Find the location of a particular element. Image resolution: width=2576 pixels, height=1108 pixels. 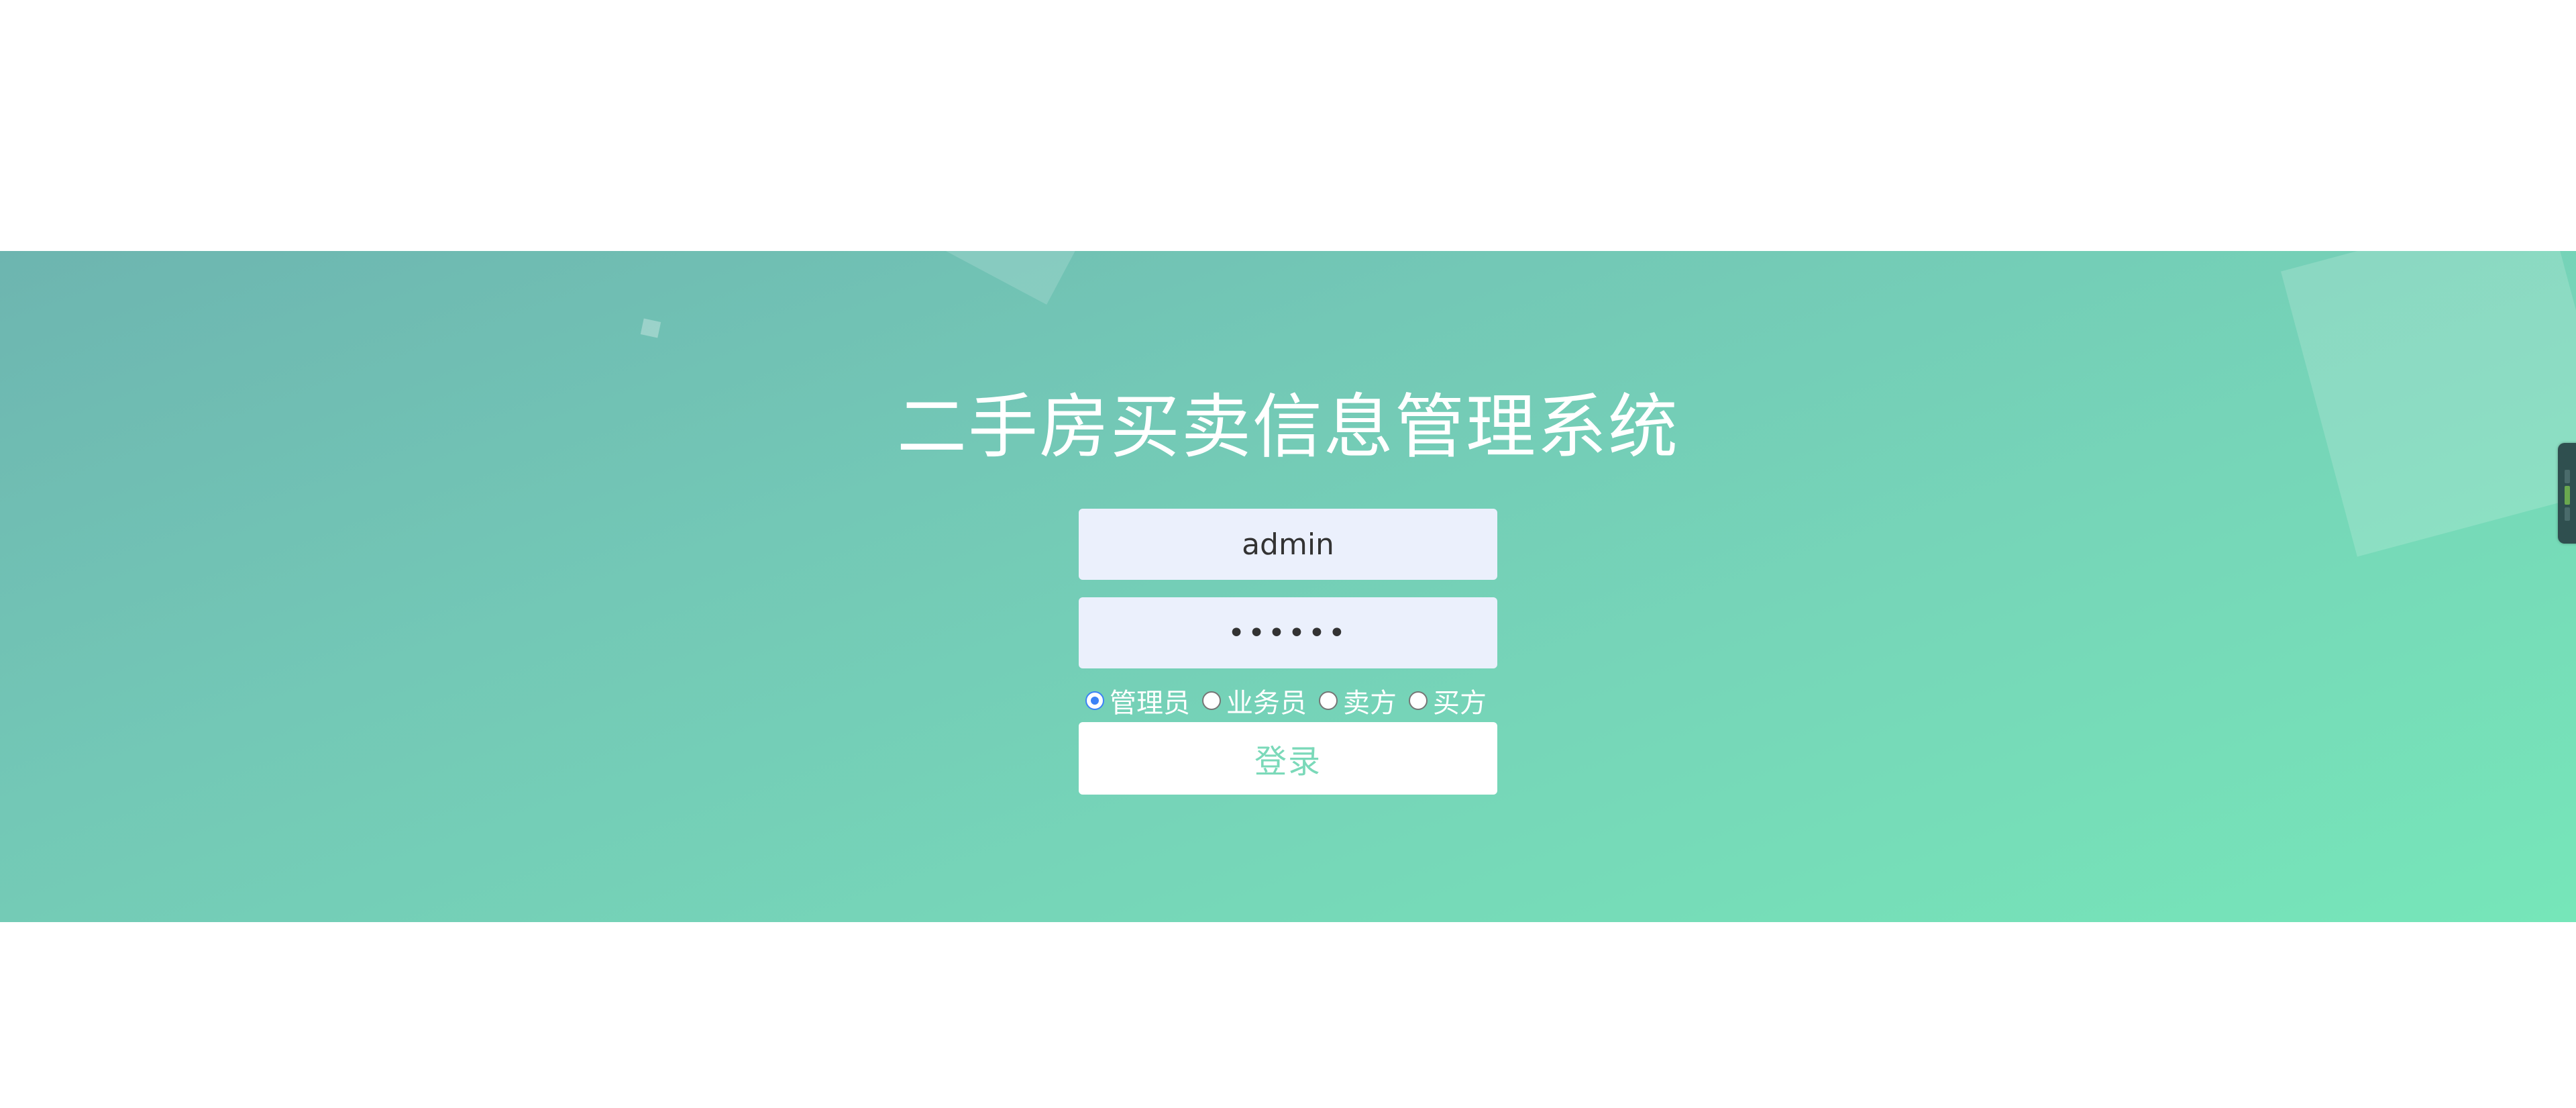

username-input is located at coordinates (1288, 545).